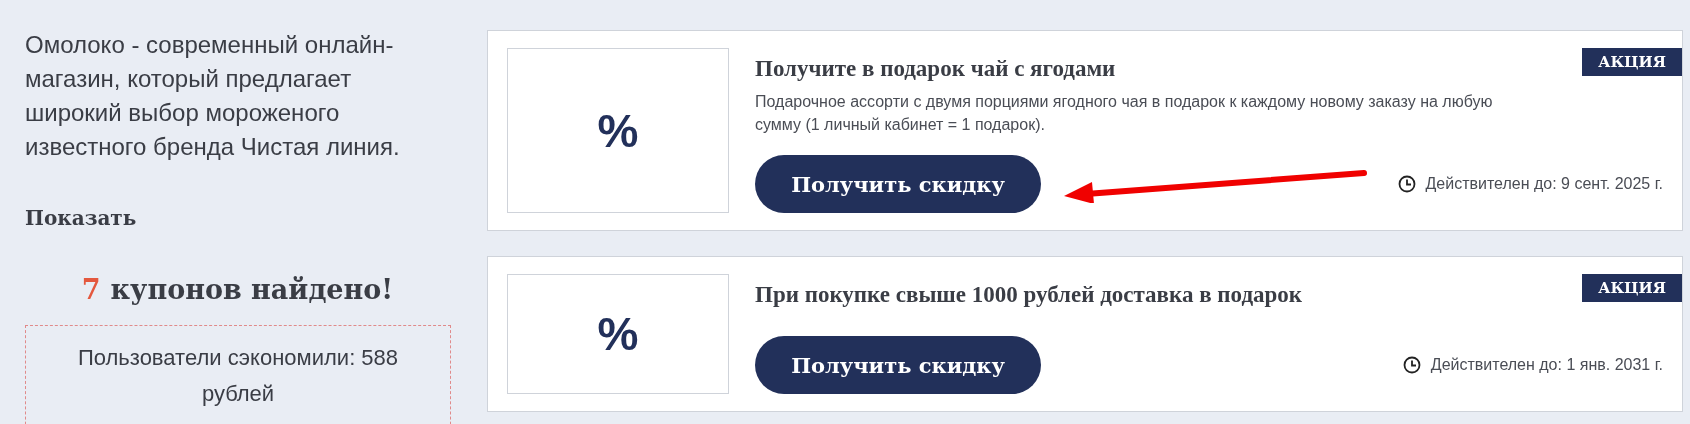 Image resolution: width=1690 pixels, height=424 pixels. Describe the element at coordinates (1546, 365) in the screenshot. I see `validity-date: Действителен до: 1 янв. 2031 г.` at that location.